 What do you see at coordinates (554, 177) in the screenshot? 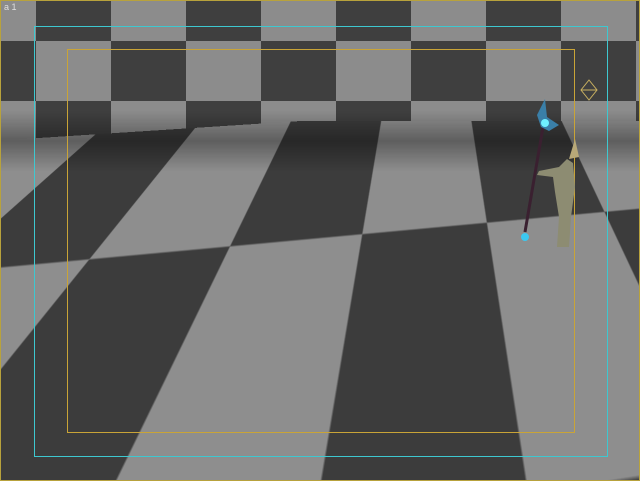
I see `character-model-with-staff` at bounding box center [554, 177].